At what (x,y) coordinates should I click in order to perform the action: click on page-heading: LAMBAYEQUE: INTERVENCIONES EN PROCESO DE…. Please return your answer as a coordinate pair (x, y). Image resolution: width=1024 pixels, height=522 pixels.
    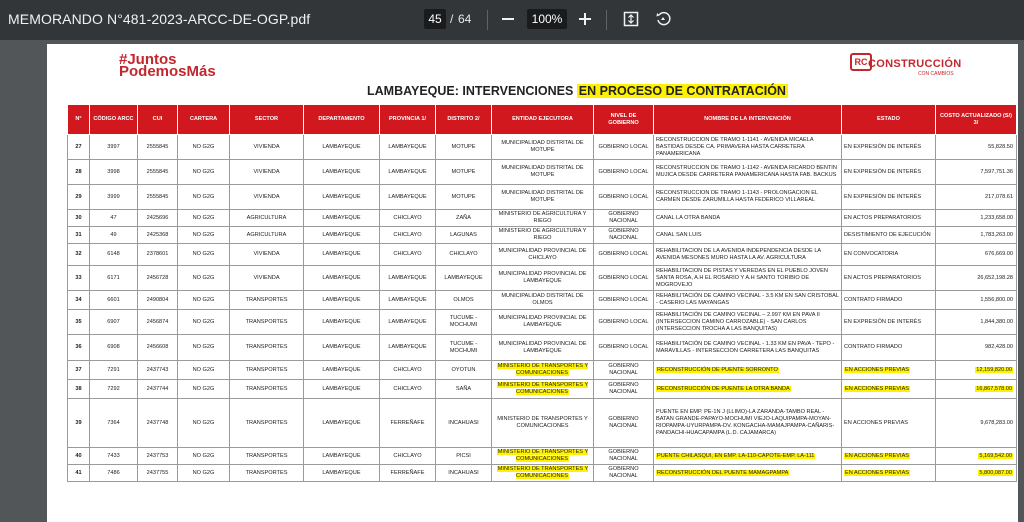
    Looking at the image, I should click on (577, 91).